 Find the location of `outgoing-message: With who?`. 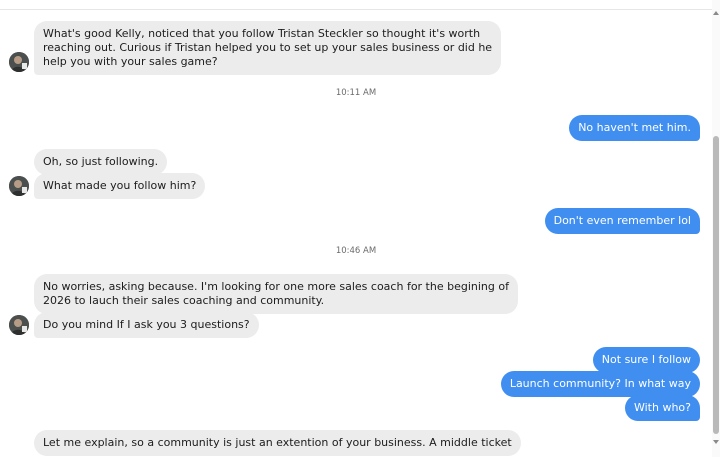

outgoing-message: With who? is located at coordinates (662, 408).